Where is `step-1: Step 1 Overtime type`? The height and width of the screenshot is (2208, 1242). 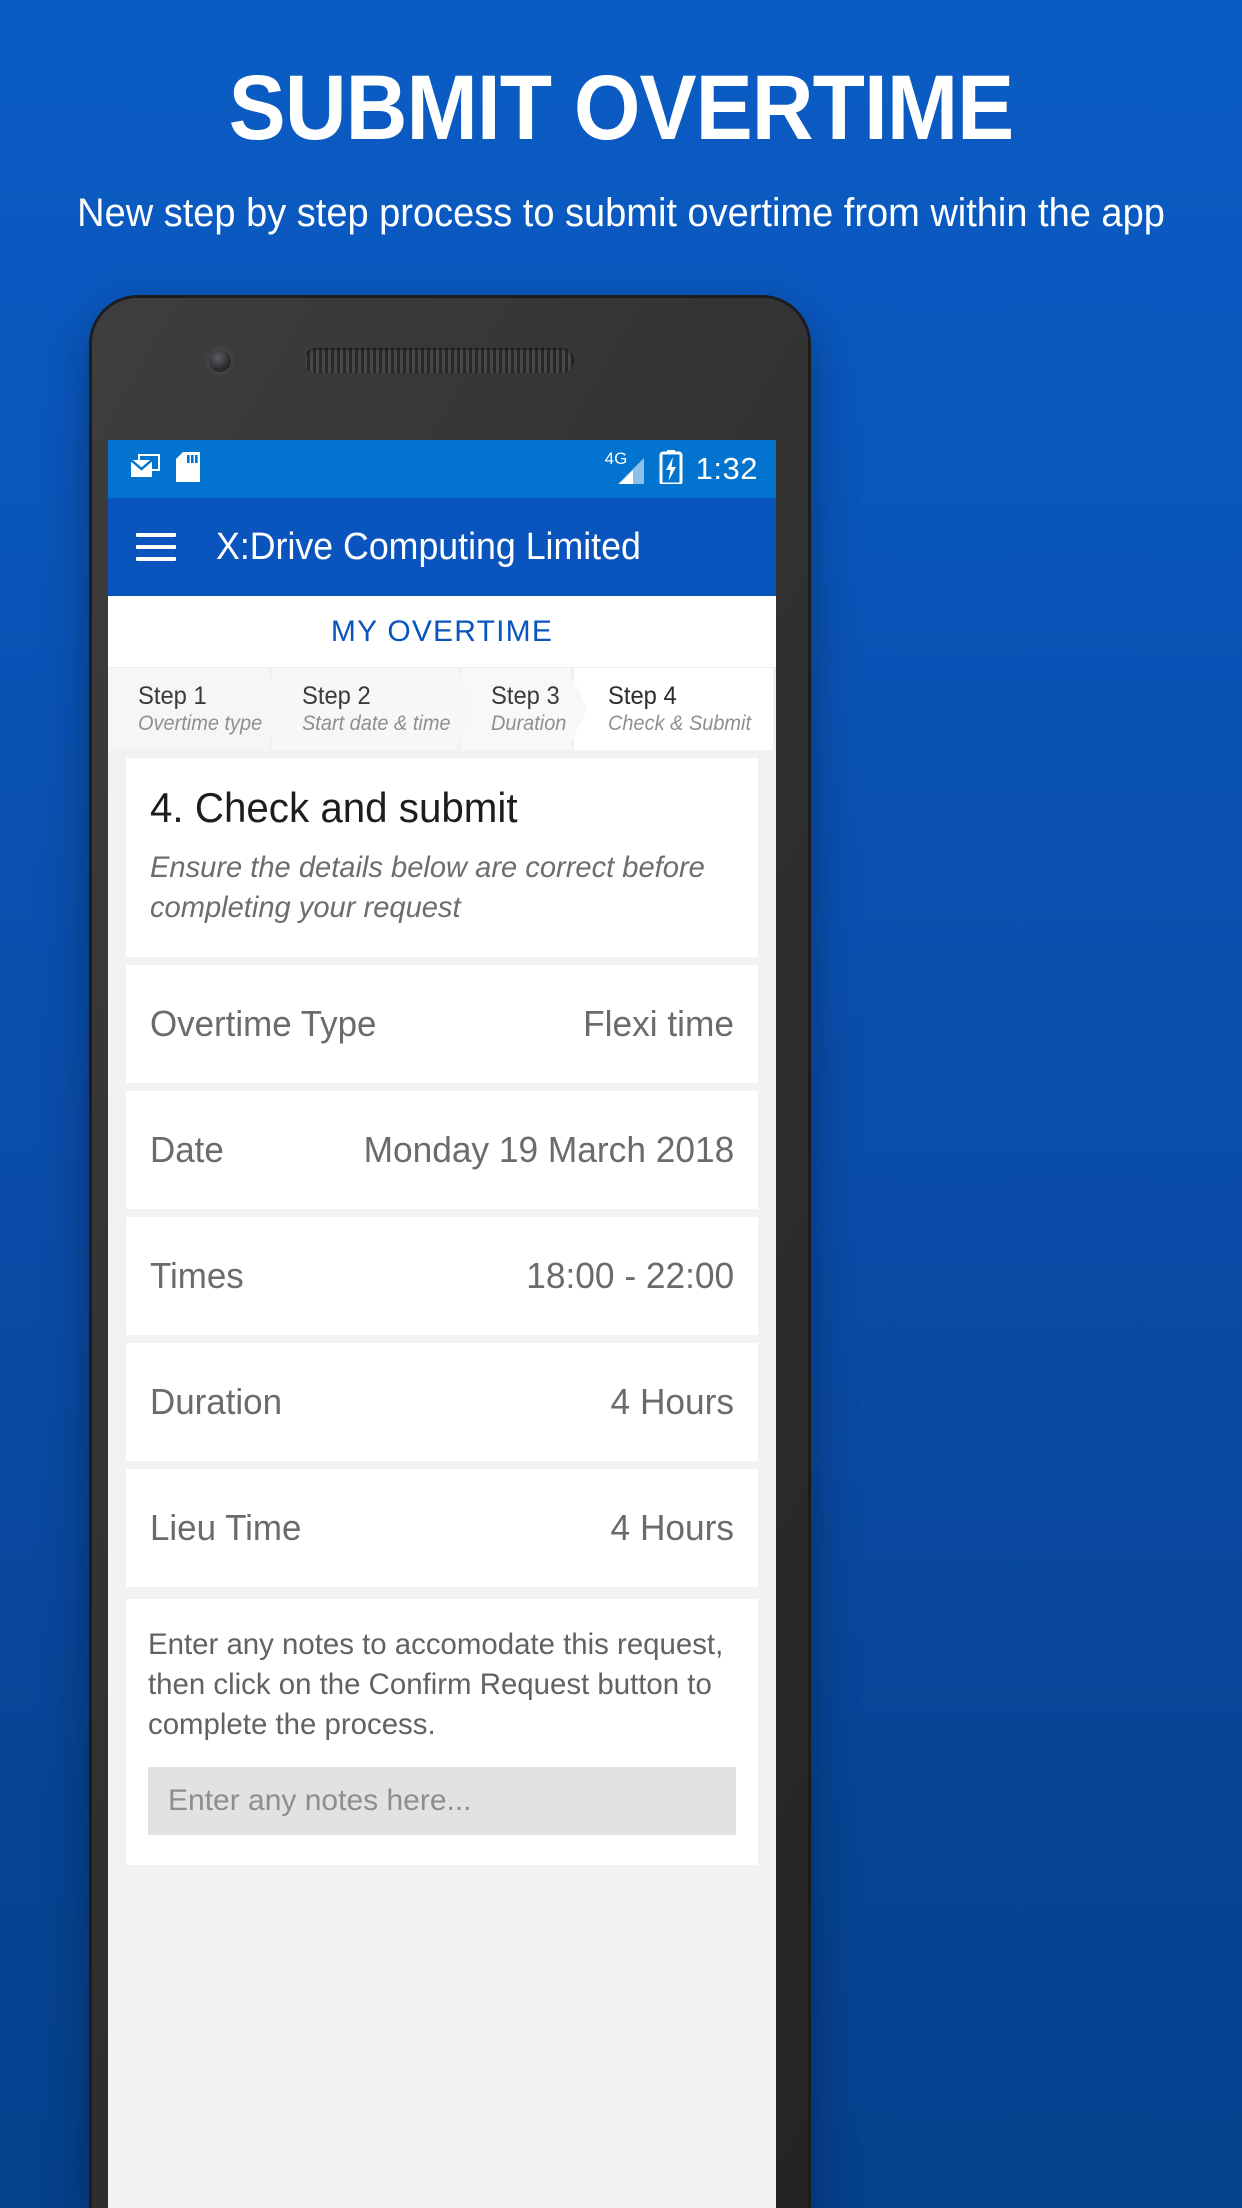 step-1: Step 1 Overtime type is located at coordinates (188, 709).